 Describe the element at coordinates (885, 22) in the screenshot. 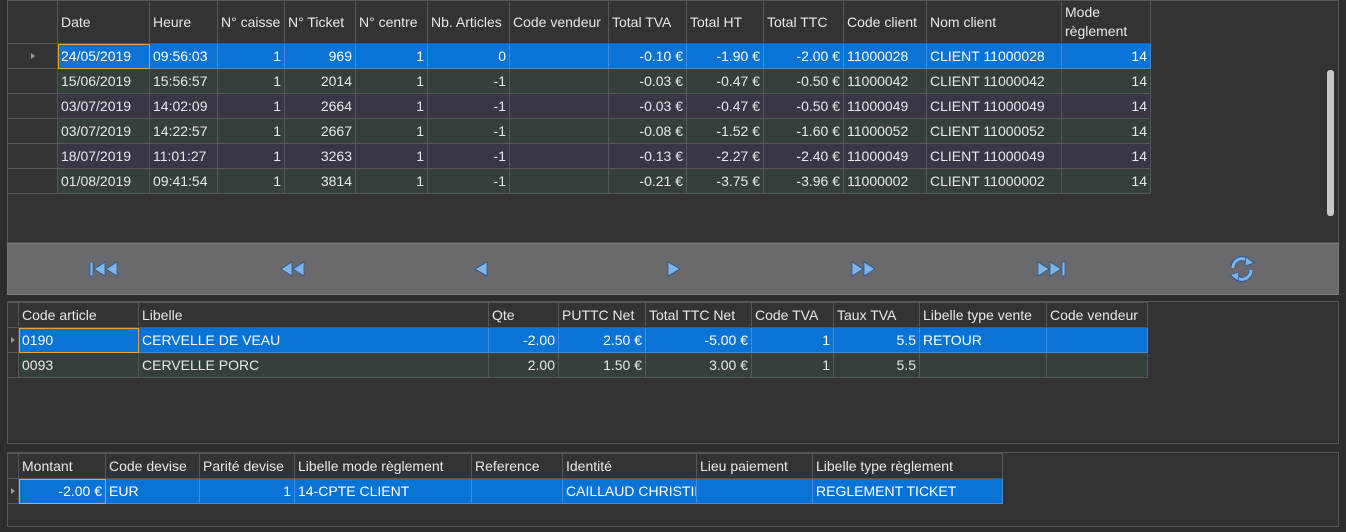

I see `col-header-code-client: Code client` at that location.